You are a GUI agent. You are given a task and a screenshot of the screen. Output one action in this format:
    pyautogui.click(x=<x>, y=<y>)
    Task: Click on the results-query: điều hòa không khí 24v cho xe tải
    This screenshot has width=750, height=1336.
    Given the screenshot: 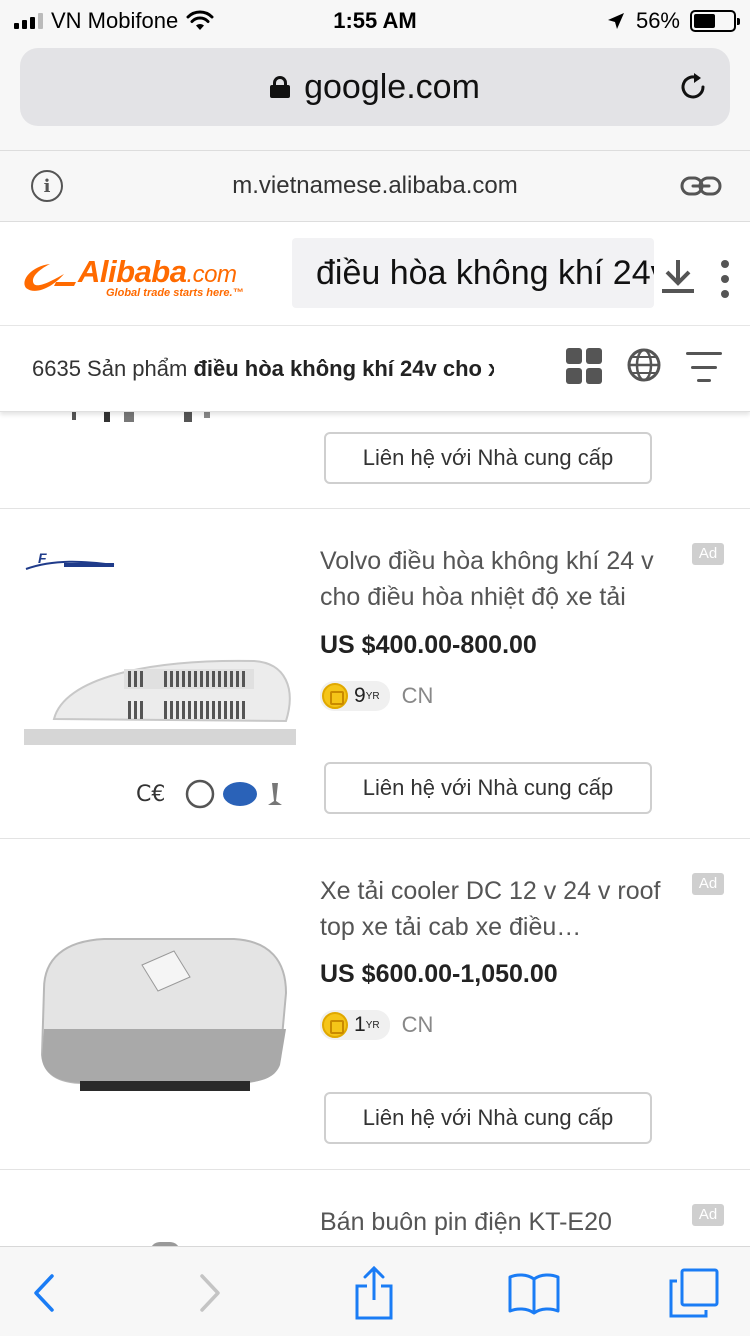 What is the action you would take?
    pyautogui.click(x=343, y=368)
    